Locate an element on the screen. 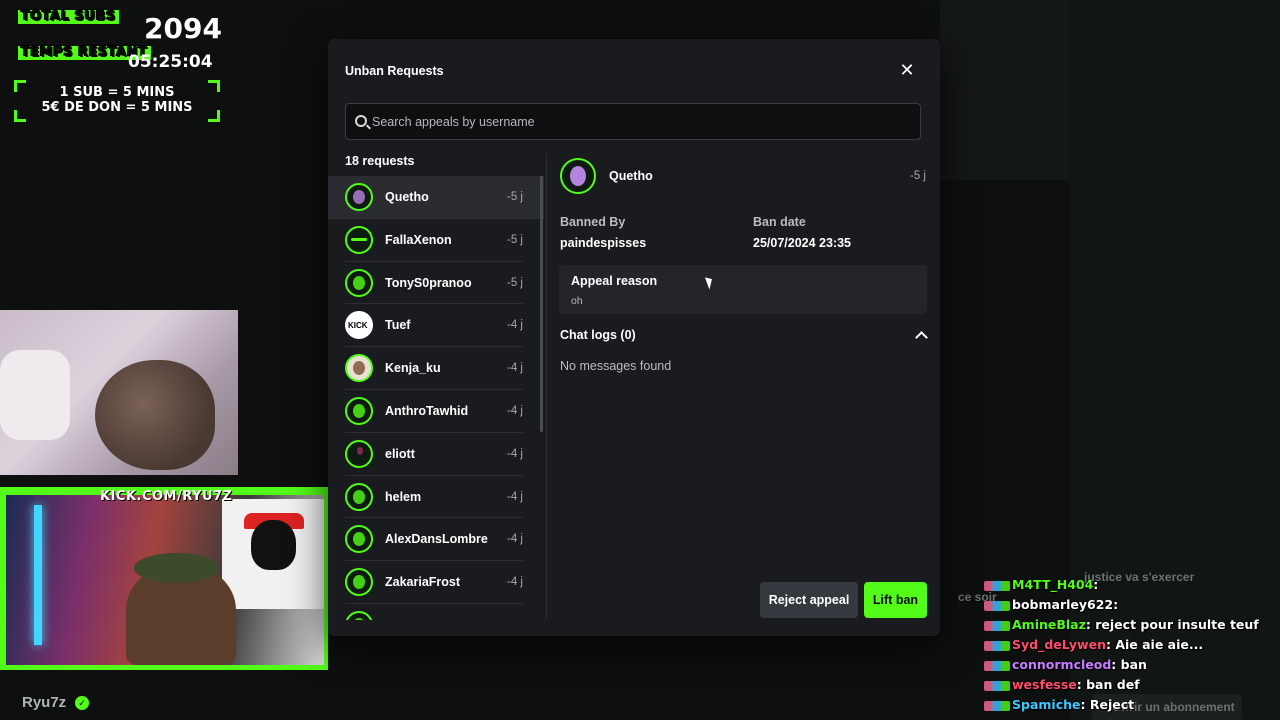  detail-username: Quetho is located at coordinates (631, 176).